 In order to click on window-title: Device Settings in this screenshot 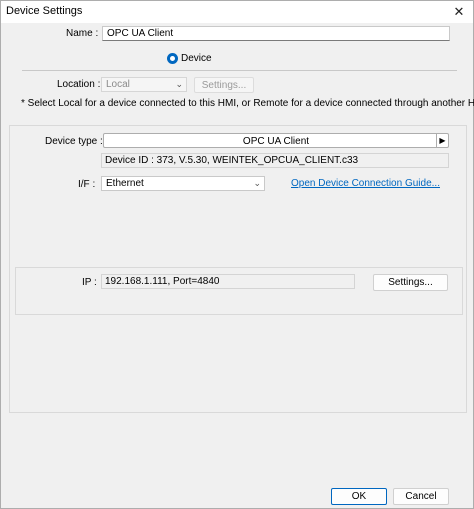, I will do `click(44, 11)`.